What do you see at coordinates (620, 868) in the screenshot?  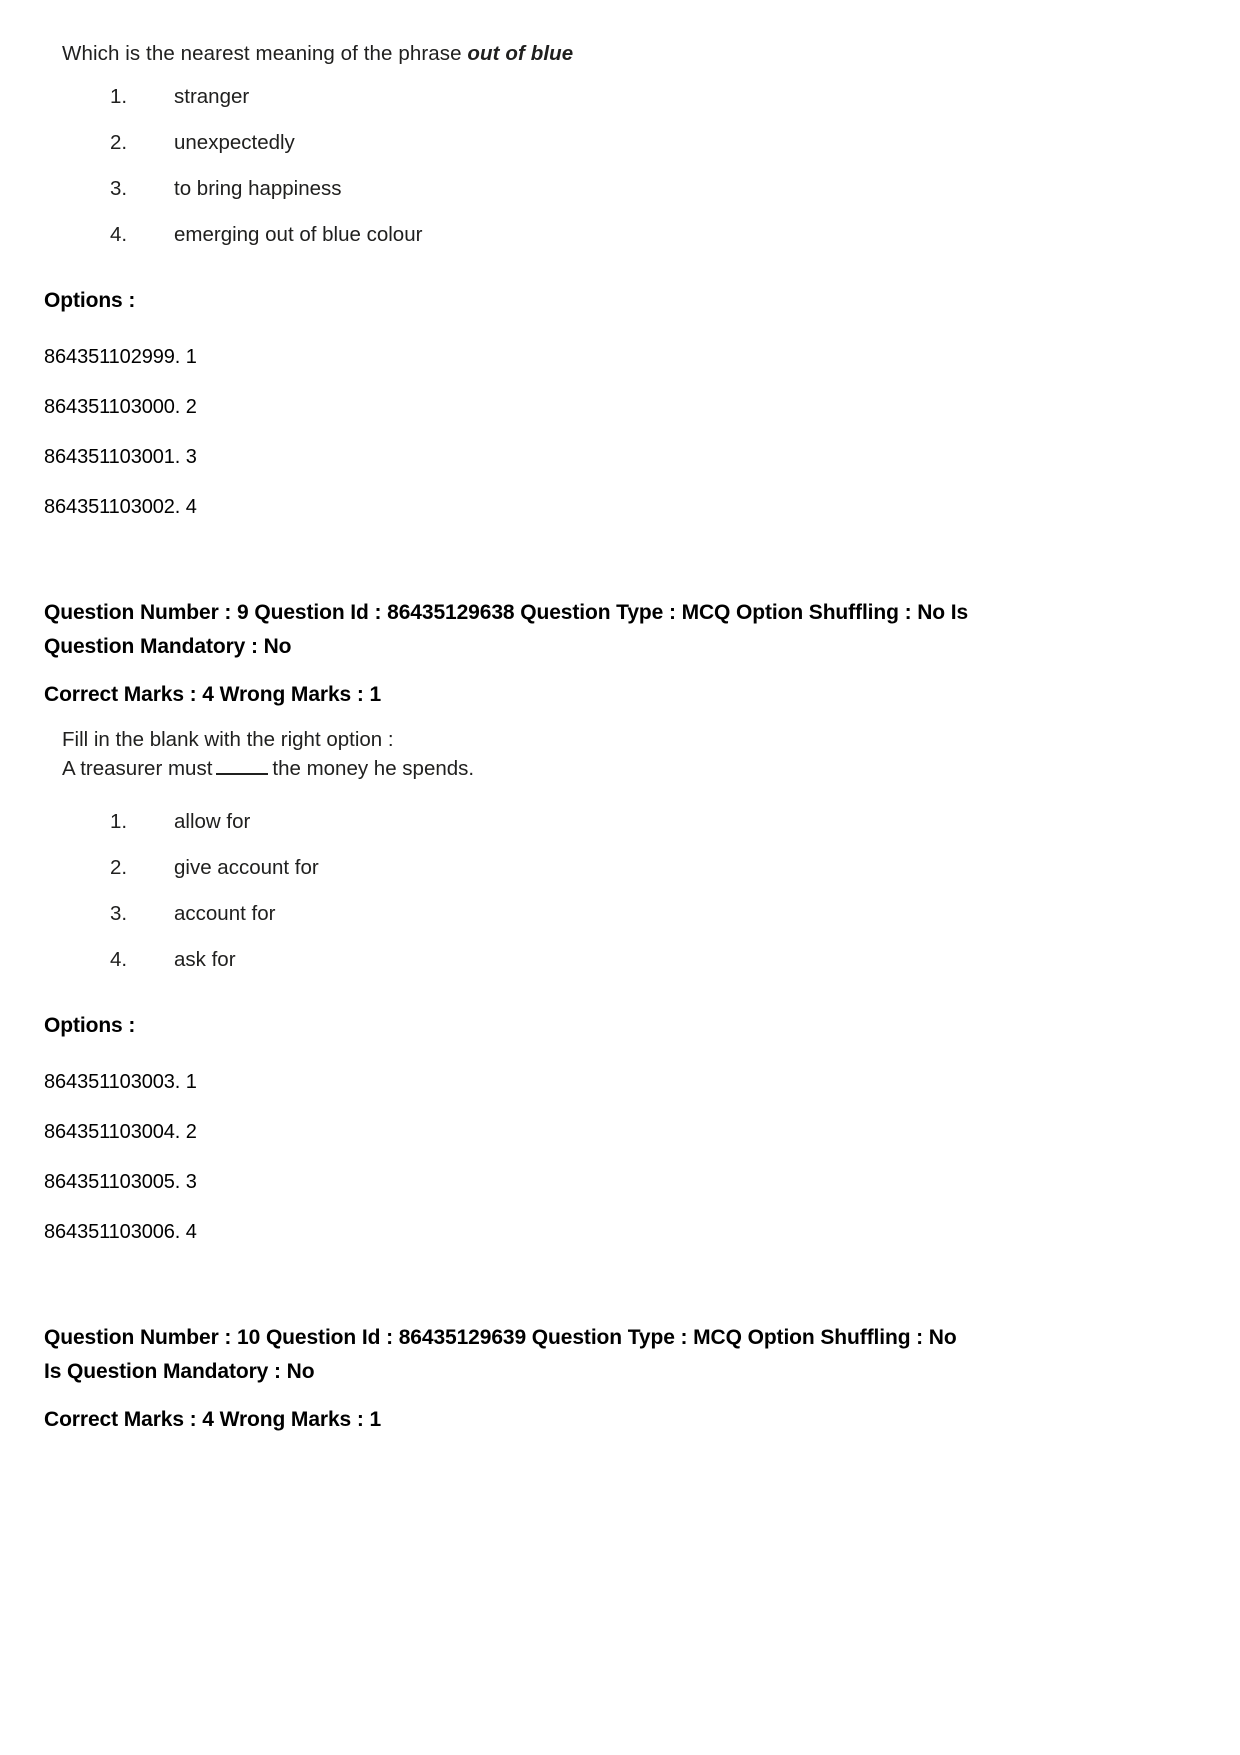 I see `question-9-choice-2: 2. give account for` at bounding box center [620, 868].